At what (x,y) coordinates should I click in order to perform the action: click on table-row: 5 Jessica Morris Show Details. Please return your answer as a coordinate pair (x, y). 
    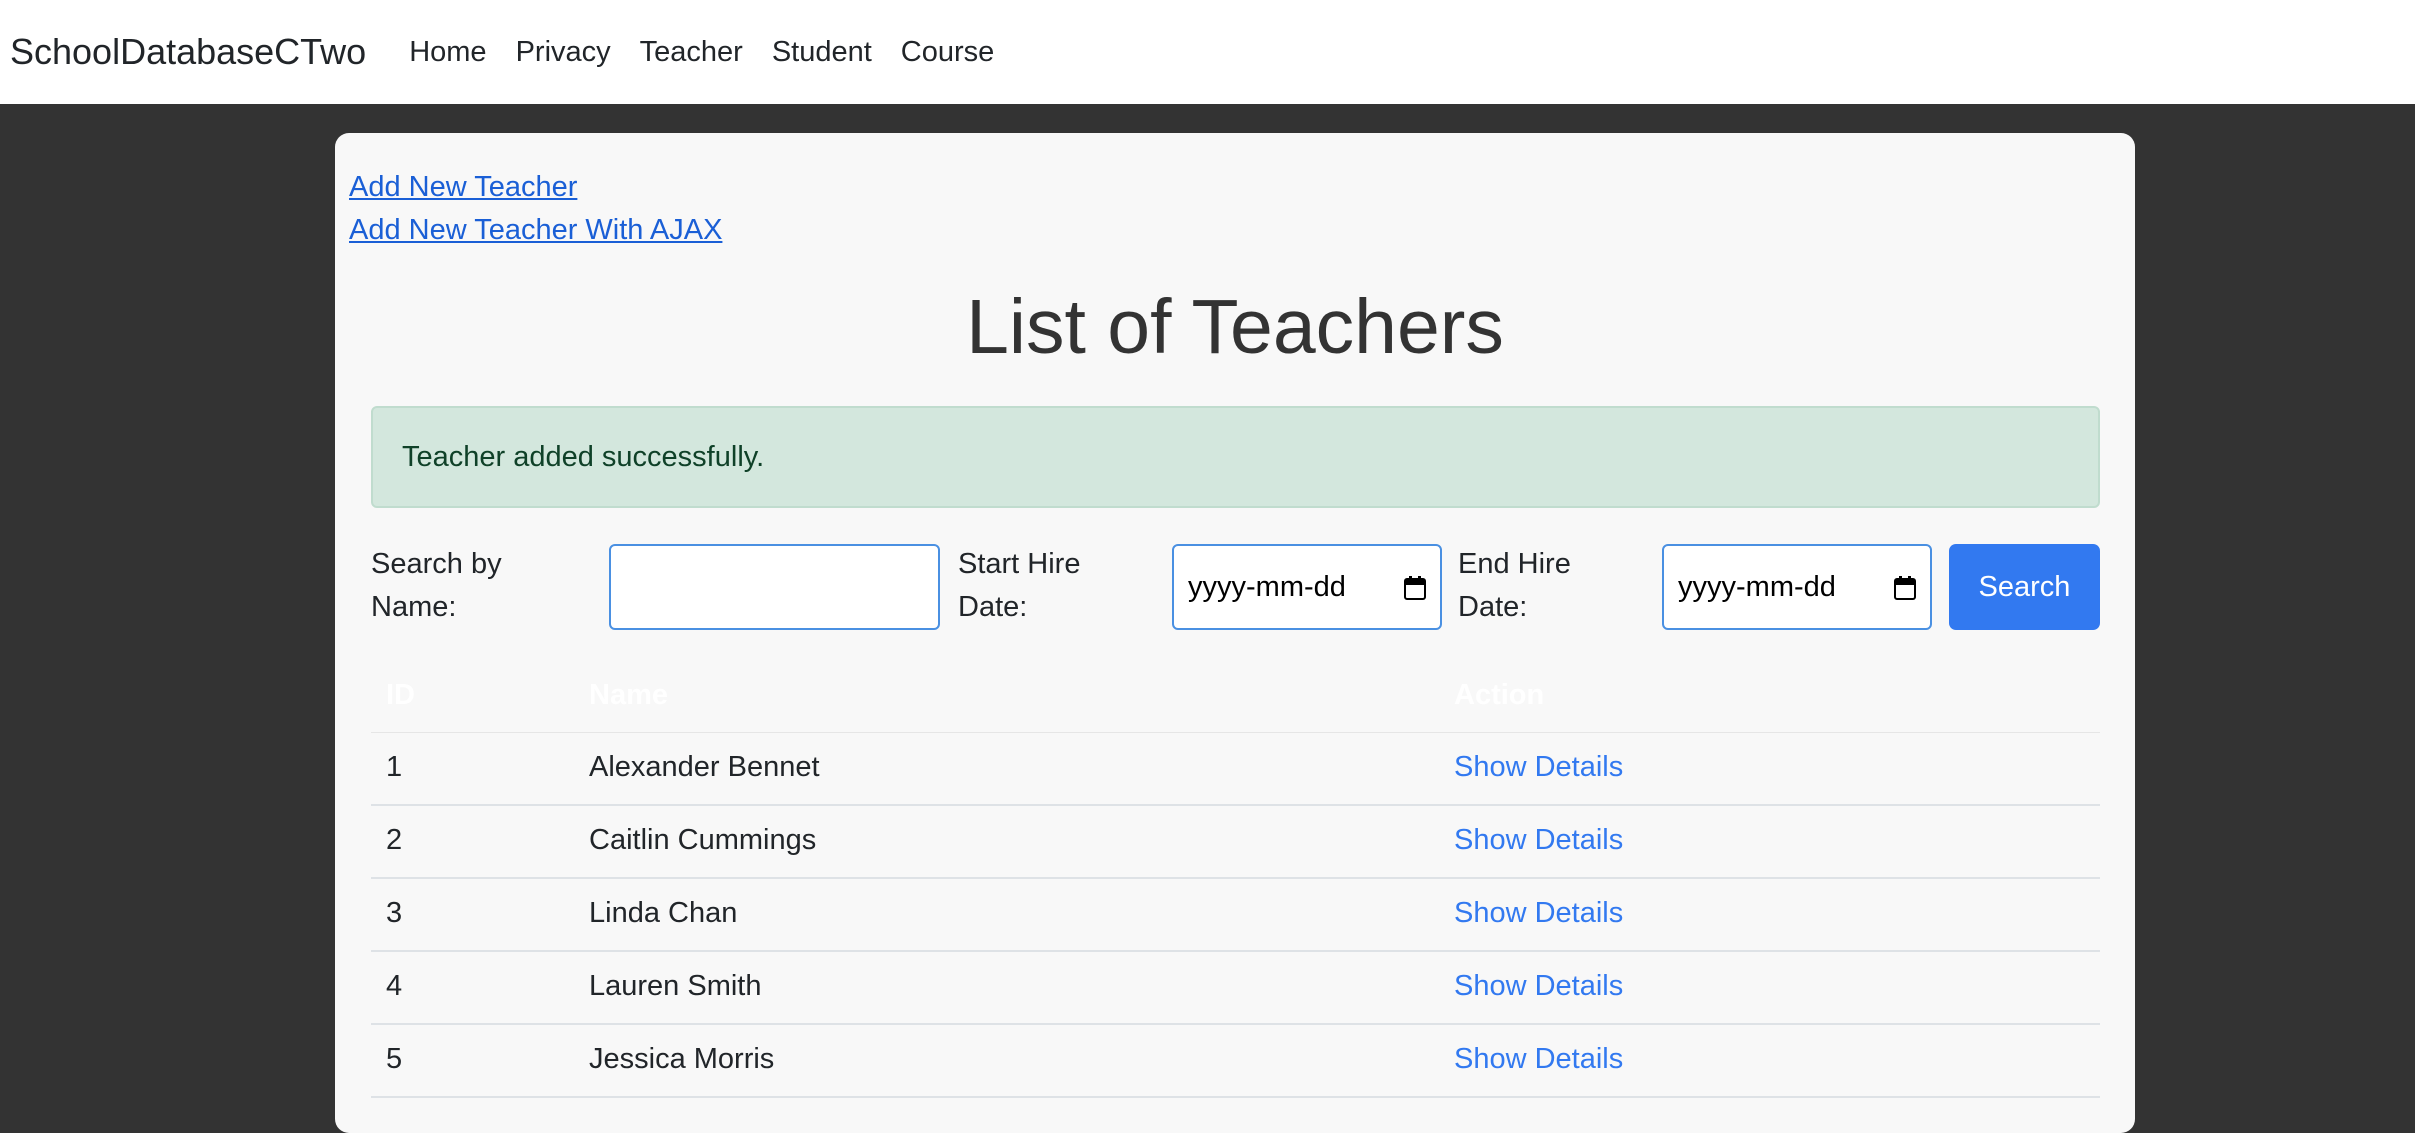
    Looking at the image, I should click on (1235, 1061).